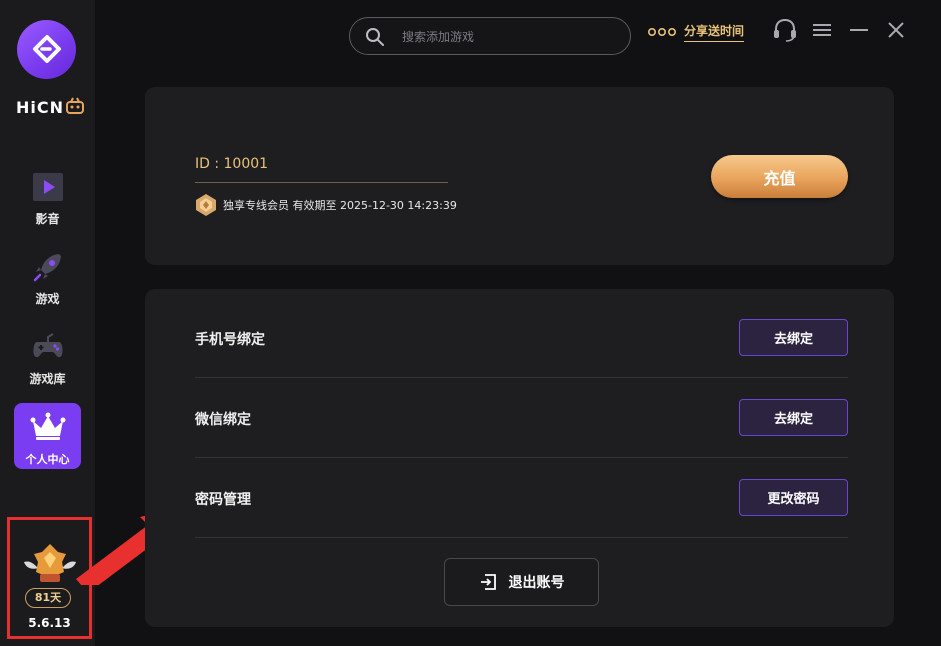  I want to click on share-dots-icon, so click(662, 32).